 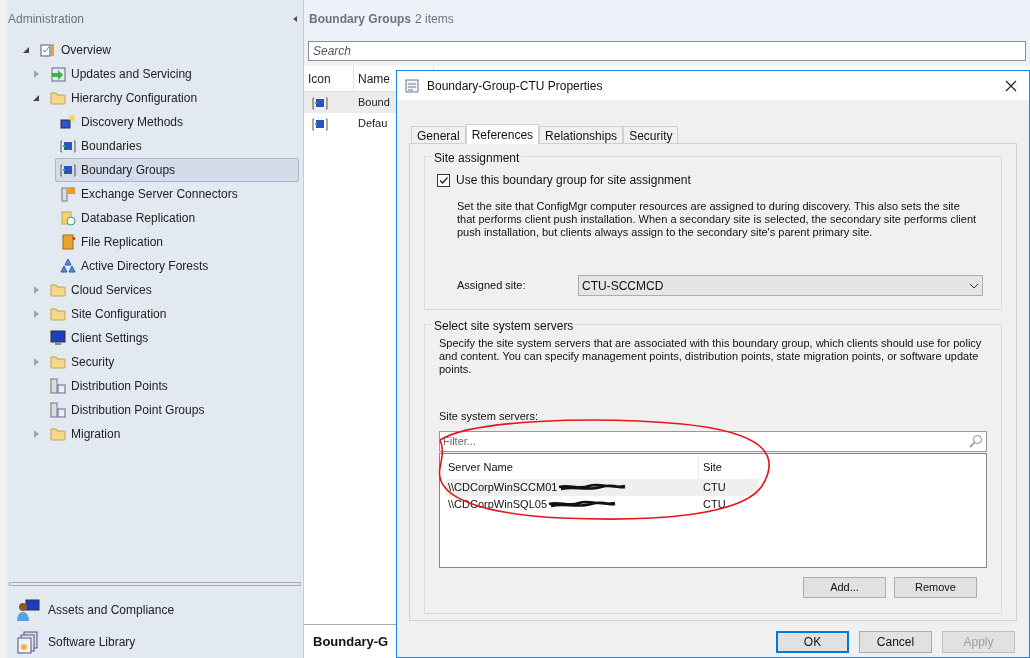 What do you see at coordinates (373, 103) in the screenshot?
I see `list-cell-text: Bound` at bounding box center [373, 103].